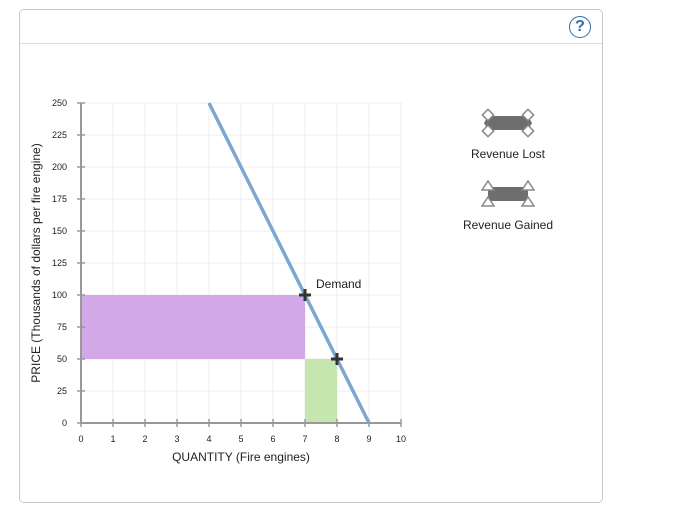 Image resolution: width=677 pixels, height=523 pixels. I want to click on legend-label: Revenue Gained, so click(508, 225).